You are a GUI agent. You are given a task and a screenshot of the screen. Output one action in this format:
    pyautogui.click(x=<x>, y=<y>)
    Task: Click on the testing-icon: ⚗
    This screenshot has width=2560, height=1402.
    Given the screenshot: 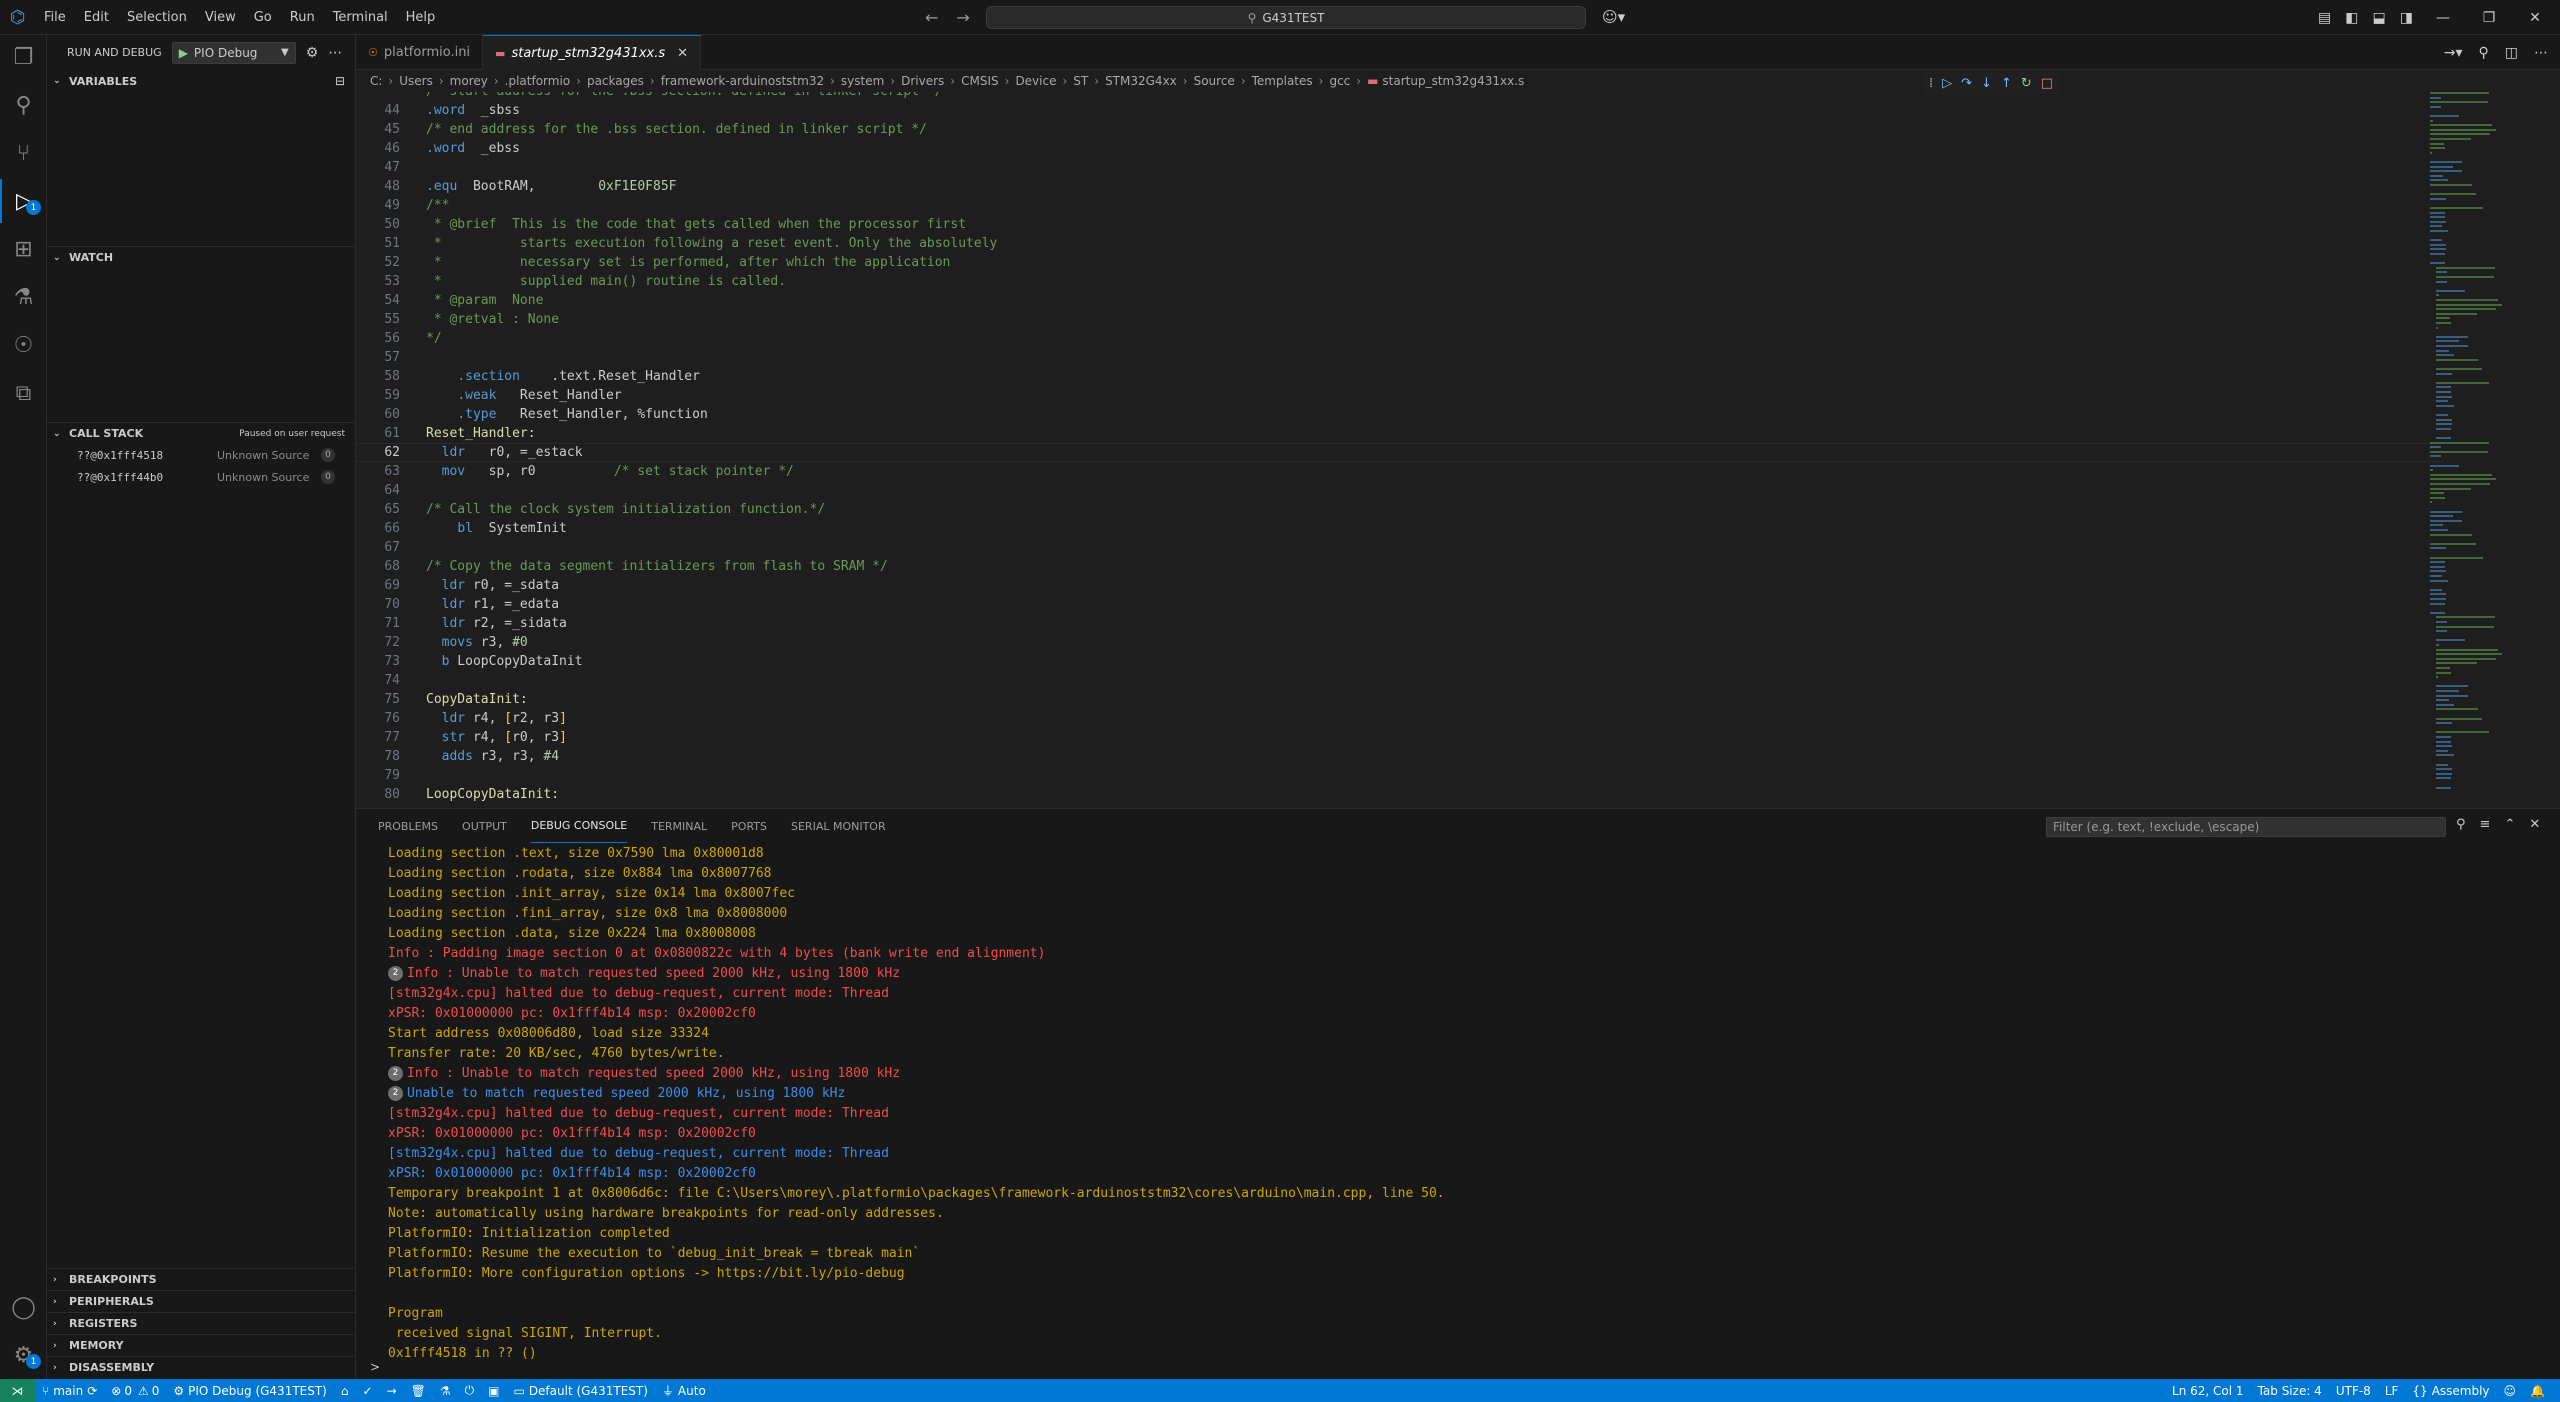 What is the action you would take?
    pyautogui.click(x=23, y=297)
    